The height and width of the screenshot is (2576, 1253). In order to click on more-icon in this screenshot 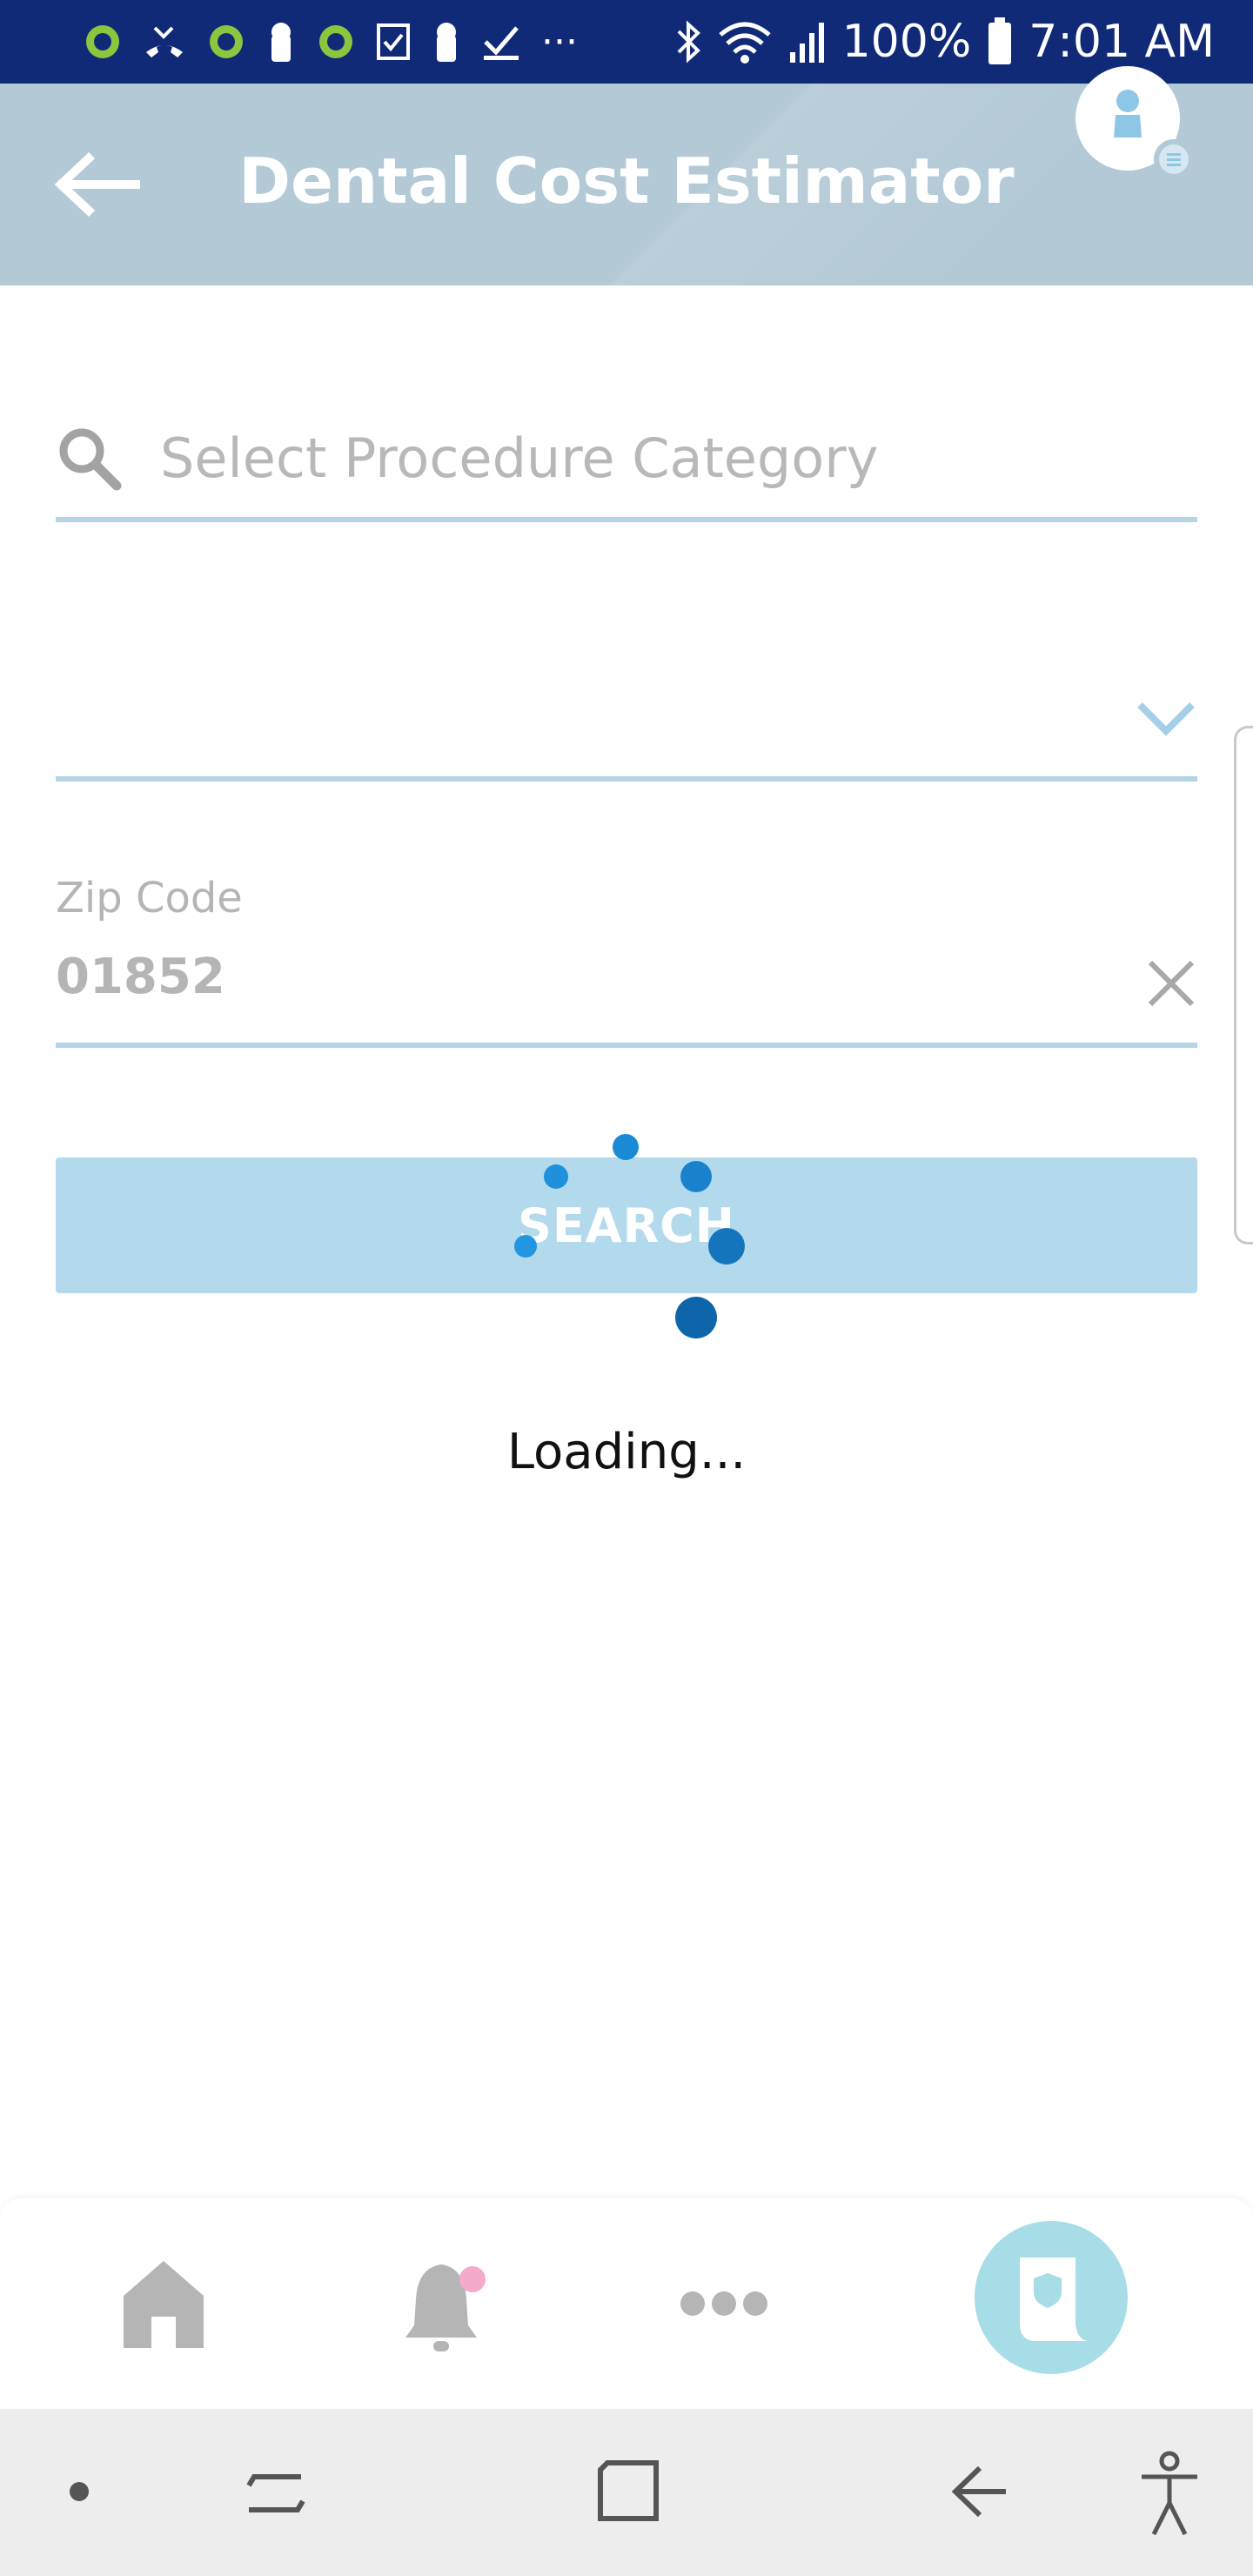, I will do `click(724, 2303)`.